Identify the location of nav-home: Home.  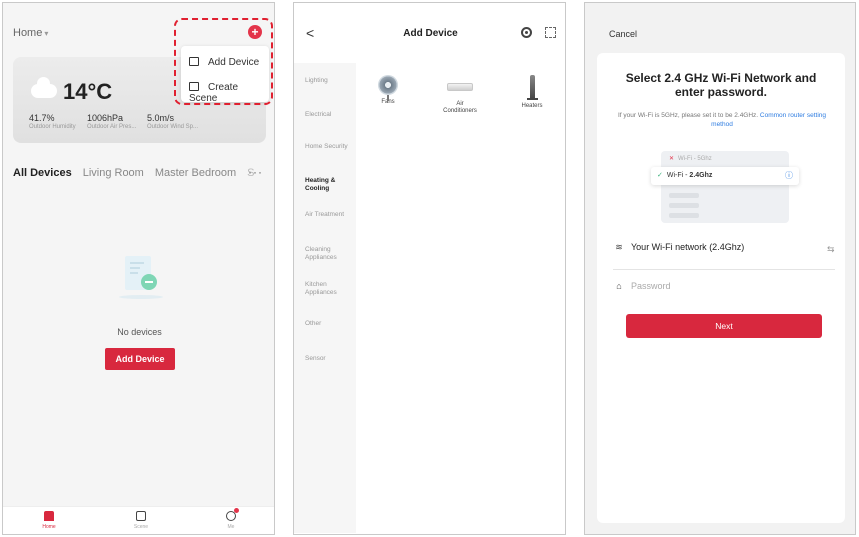
(49, 520).